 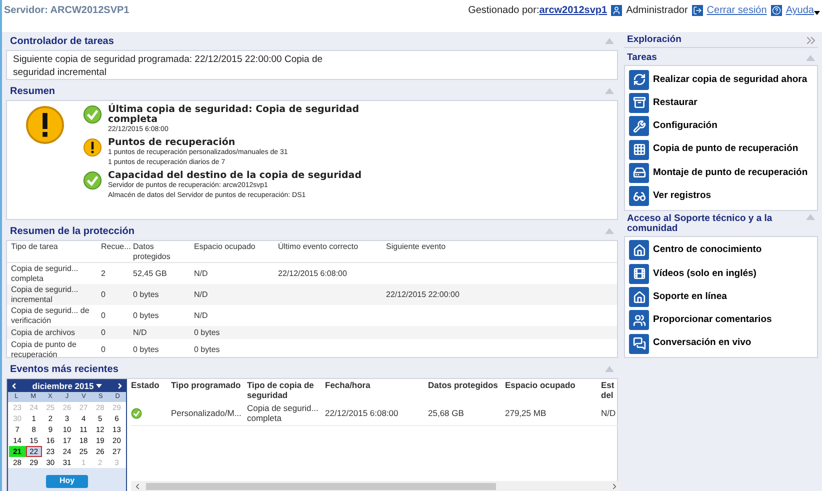 I want to click on action-link: Proporcionar comentarios, so click(x=712, y=320).